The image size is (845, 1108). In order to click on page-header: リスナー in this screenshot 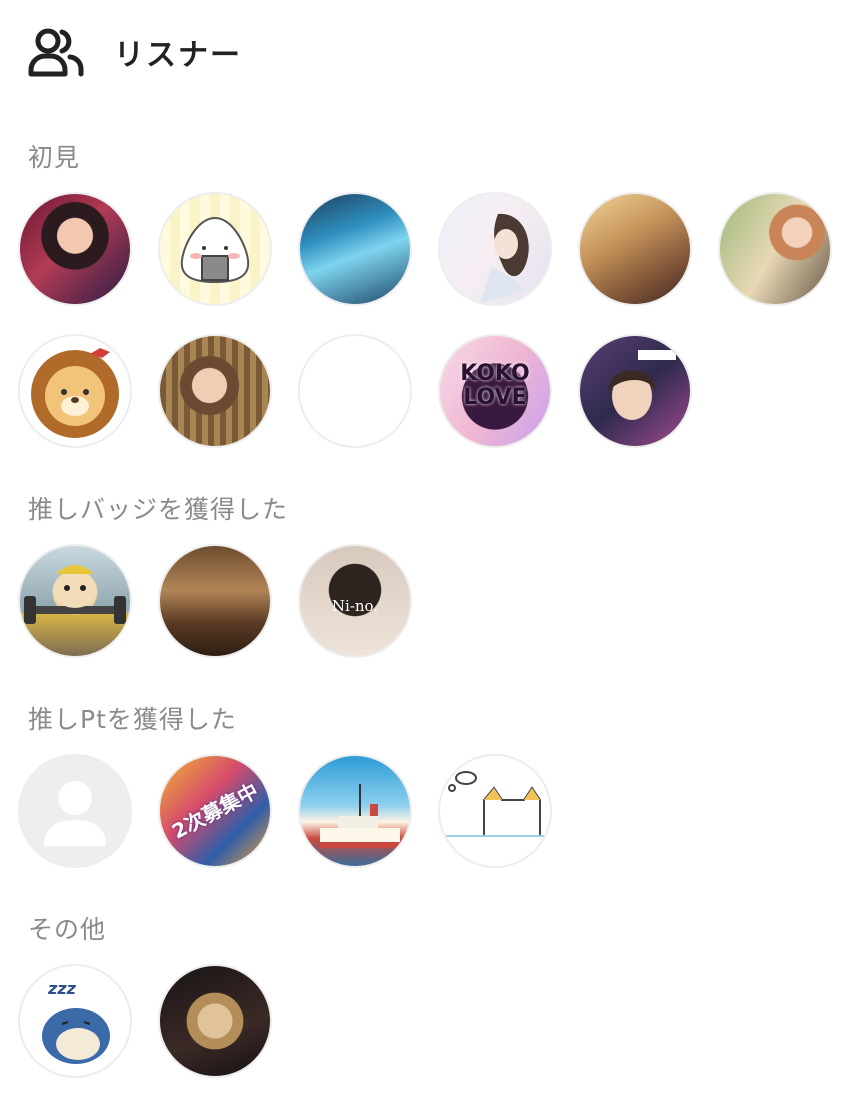, I will do `click(135, 52)`.